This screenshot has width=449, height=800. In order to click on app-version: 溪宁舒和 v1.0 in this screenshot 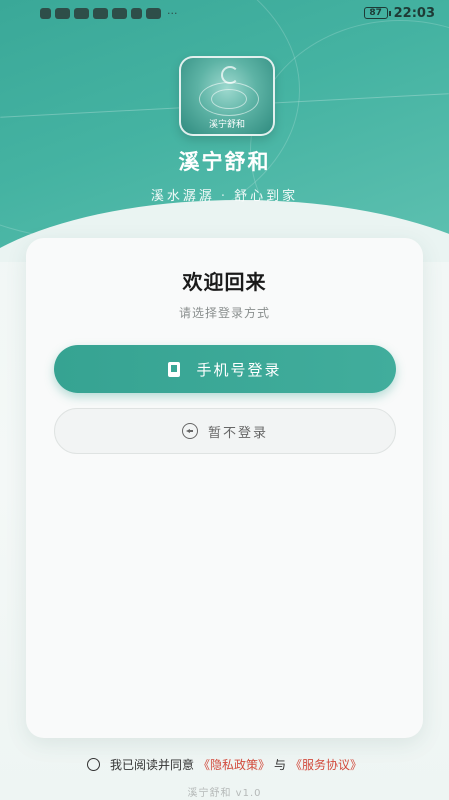, I will do `click(224, 793)`.